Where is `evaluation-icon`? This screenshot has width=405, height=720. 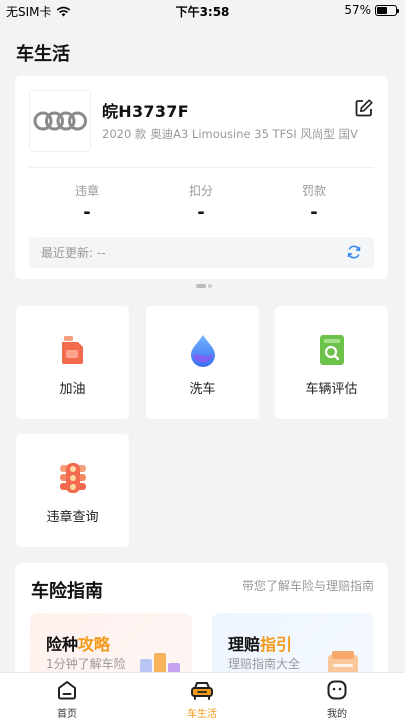 evaluation-icon is located at coordinates (331, 350).